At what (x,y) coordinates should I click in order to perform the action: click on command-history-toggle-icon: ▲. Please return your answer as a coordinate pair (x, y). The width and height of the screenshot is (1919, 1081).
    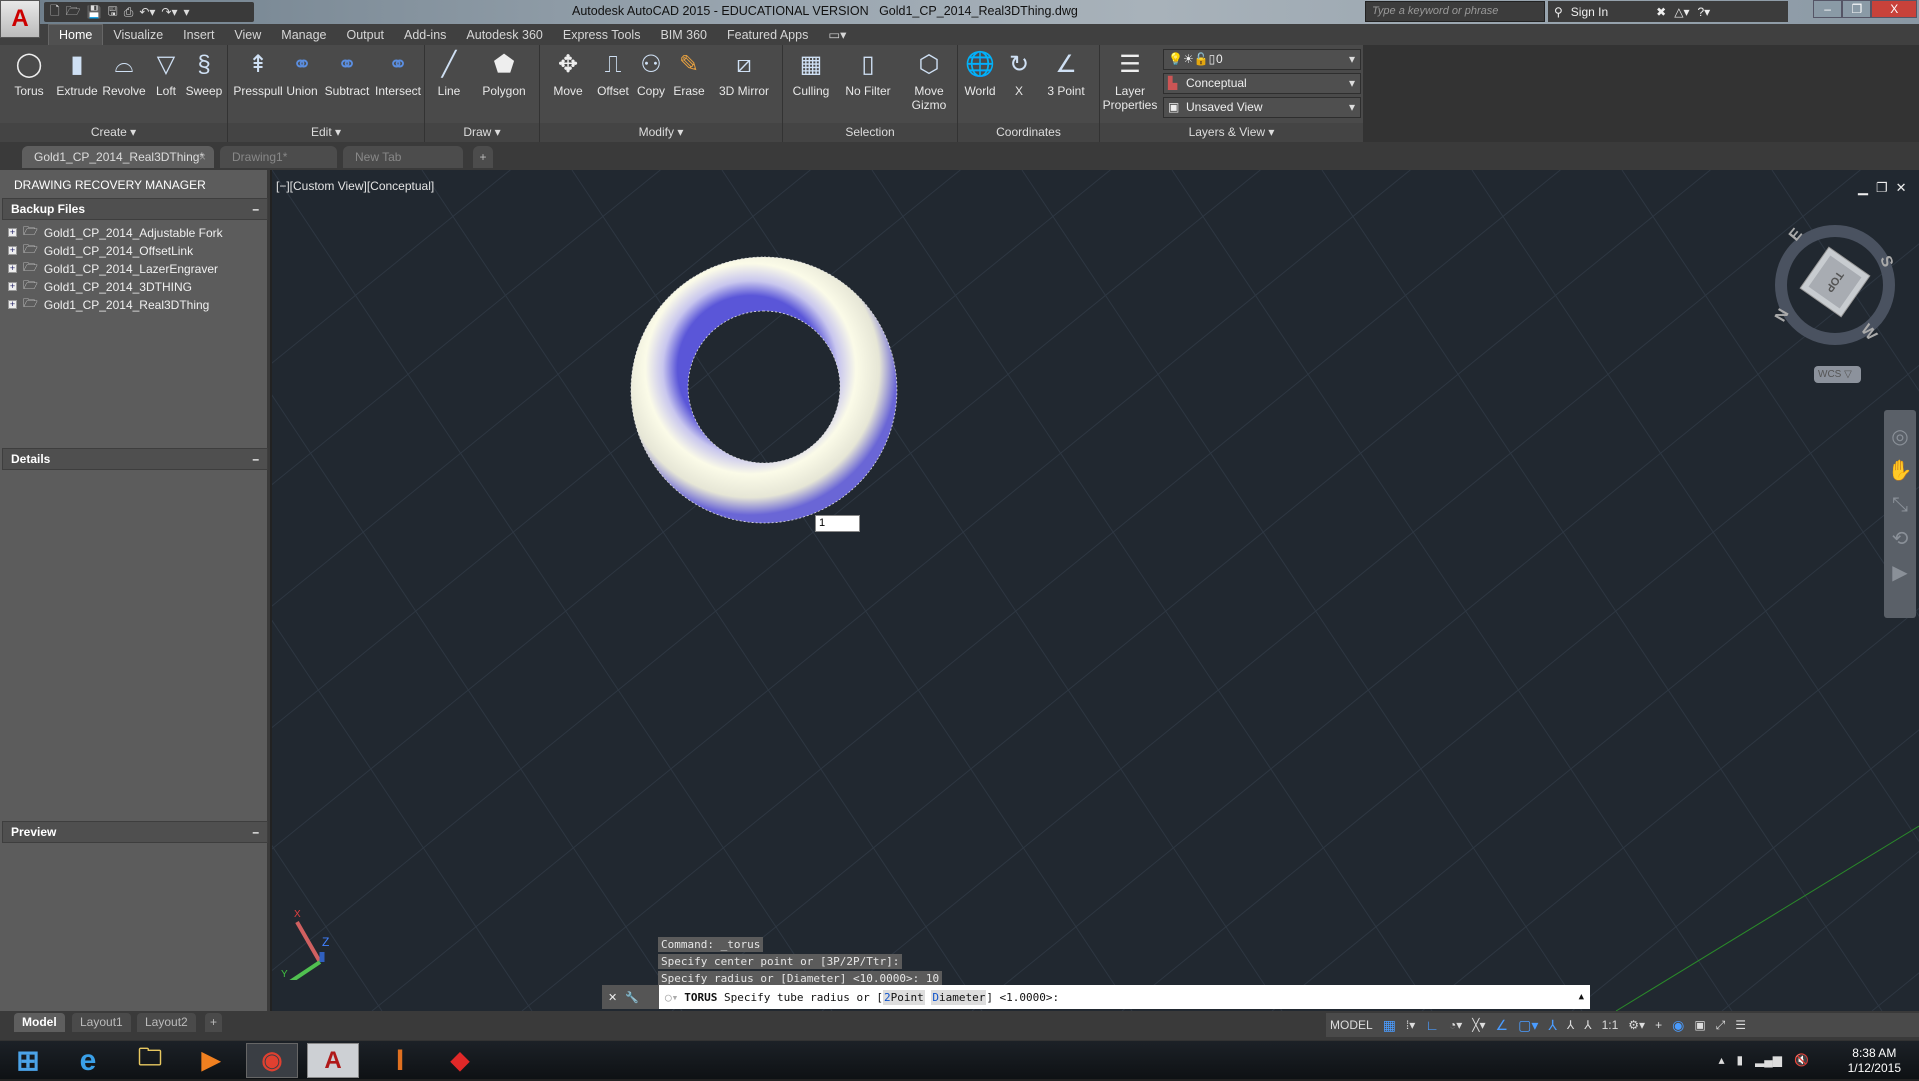
    Looking at the image, I should click on (1581, 997).